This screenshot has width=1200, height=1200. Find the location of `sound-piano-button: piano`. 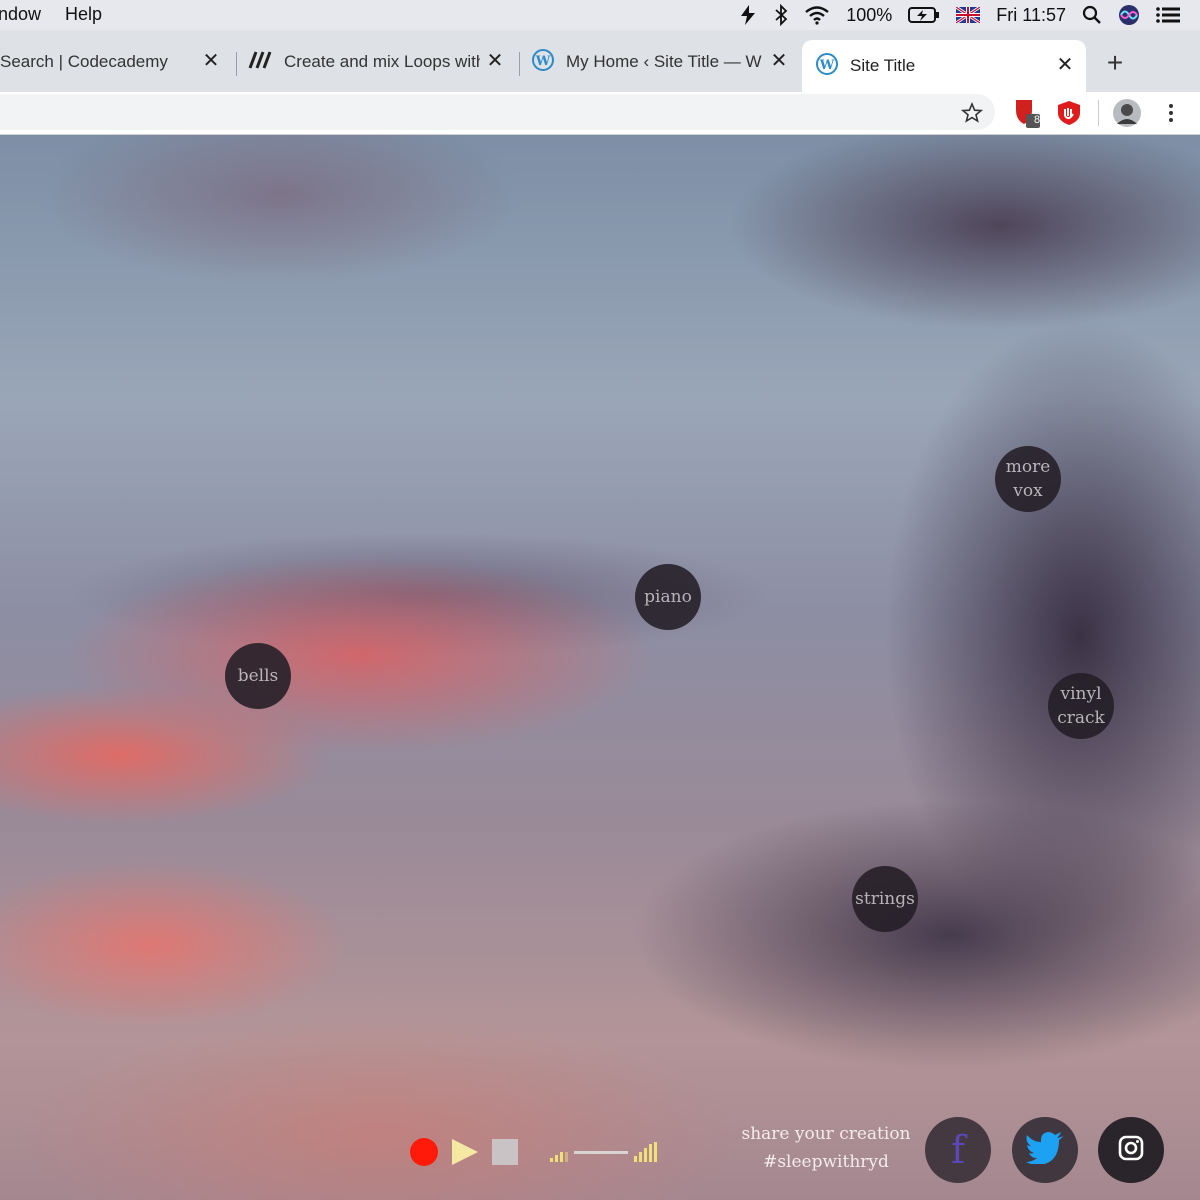

sound-piano-button: piano is located at coordinates (668, 597).